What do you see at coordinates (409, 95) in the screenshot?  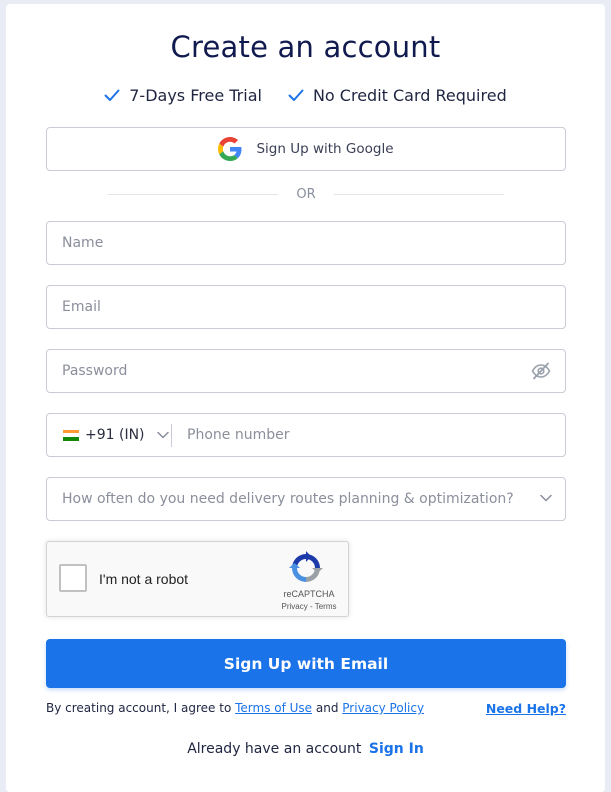 I see `perk-label: No Credit Card Required` at bounding box center [409, 95].